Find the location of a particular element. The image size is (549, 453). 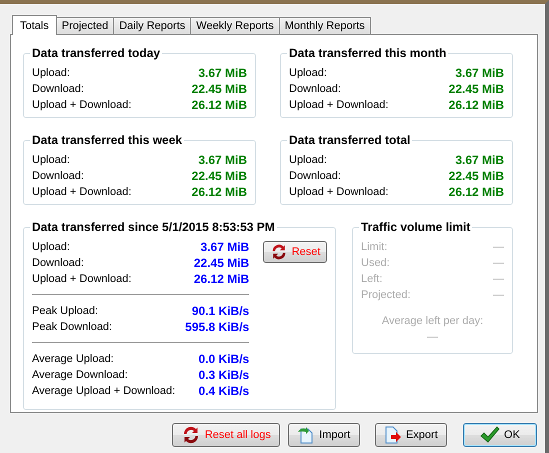

checkmark-icon is located at coordinates (490, 435).